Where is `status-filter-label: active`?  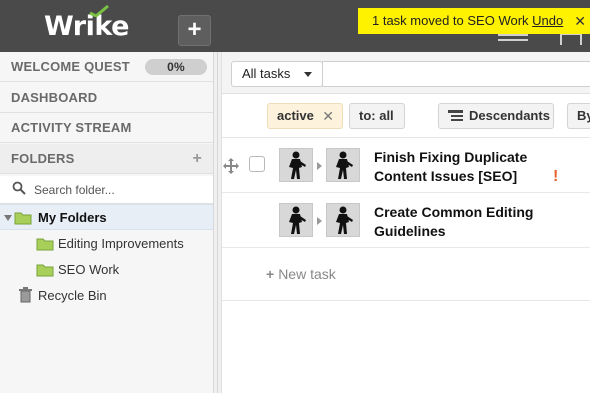
status-filter-label: active is located at coordinates (295, 115).